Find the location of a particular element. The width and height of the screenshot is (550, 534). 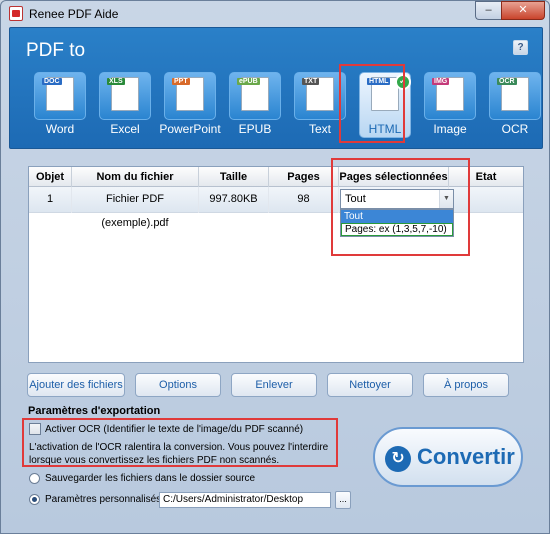

convert-button: ↻ Convertir is located at coordinates (448, 457).